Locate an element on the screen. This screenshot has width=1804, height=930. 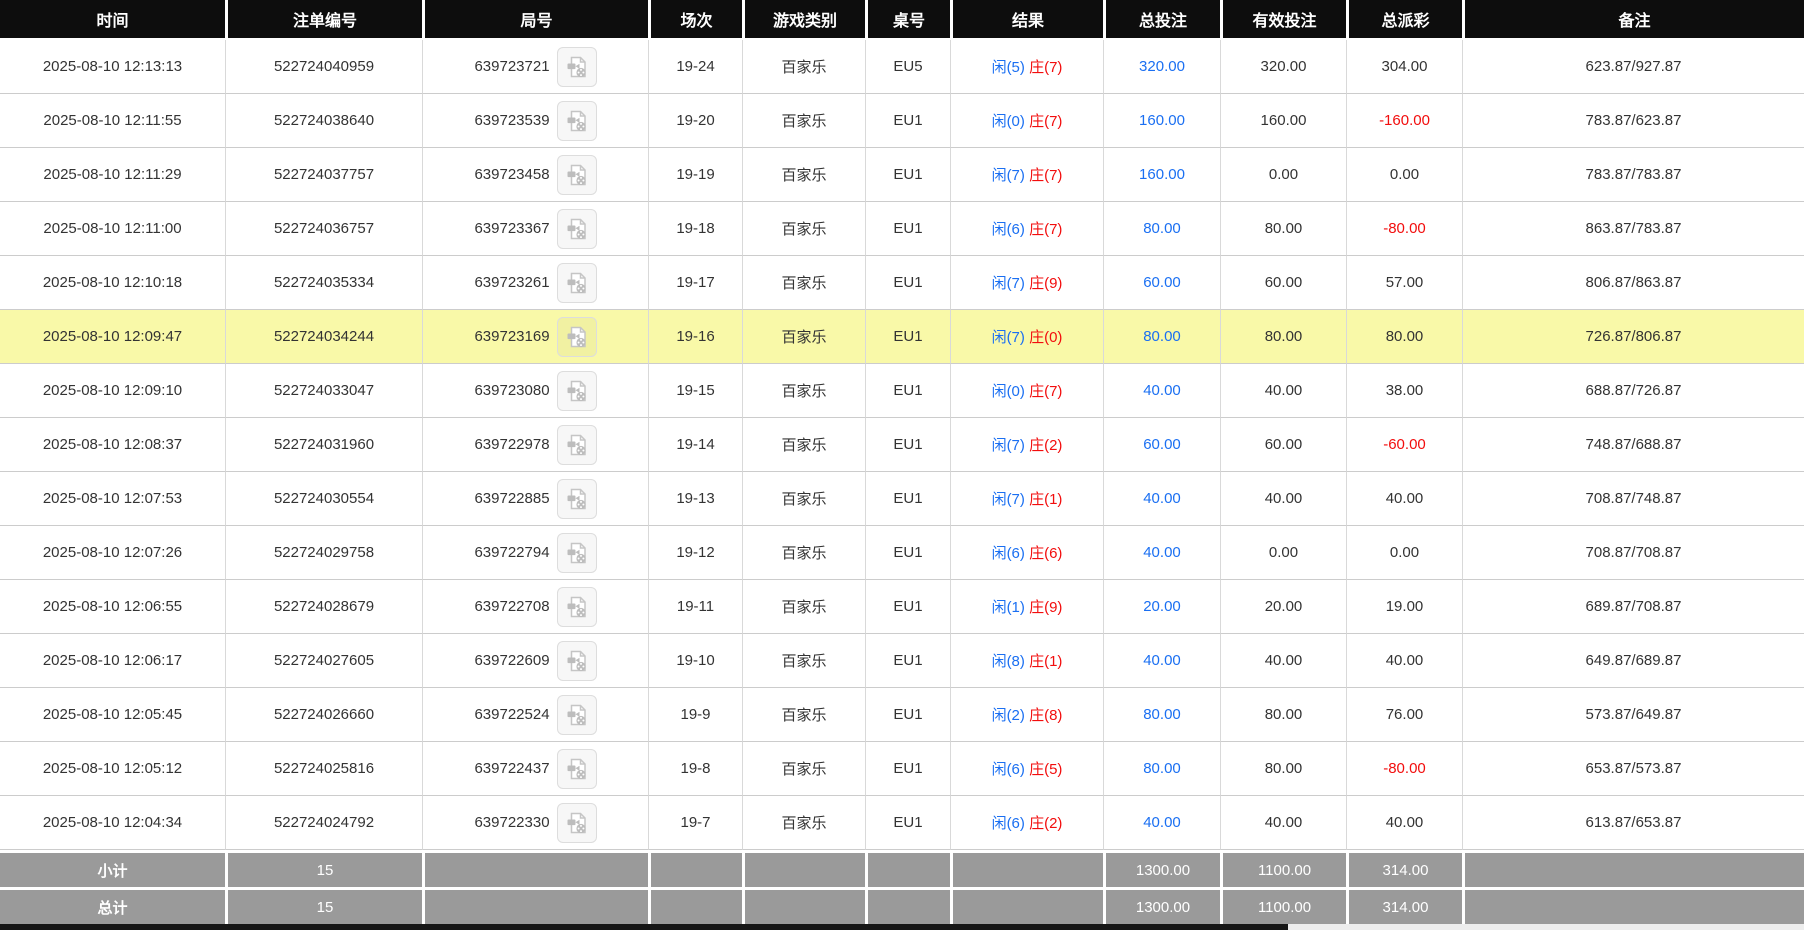
cell-remark: 649.87/689.87 is located at coordinates (1633, 661).